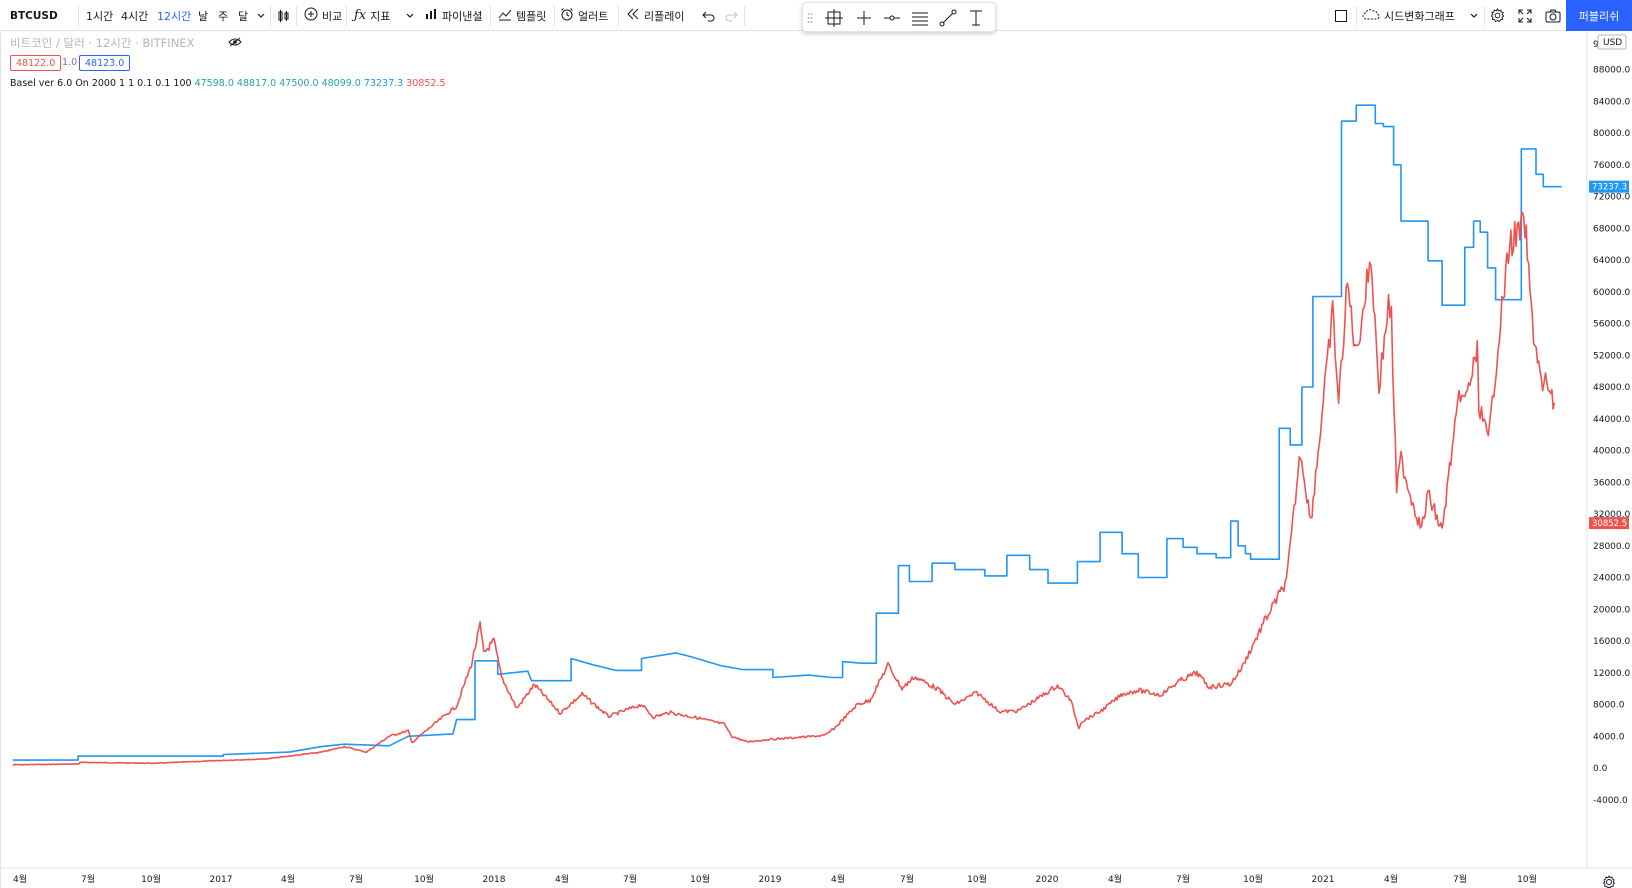  Describe the element at coordinates (431, 16) in the screenshot. I see `chart-icon` at that location.